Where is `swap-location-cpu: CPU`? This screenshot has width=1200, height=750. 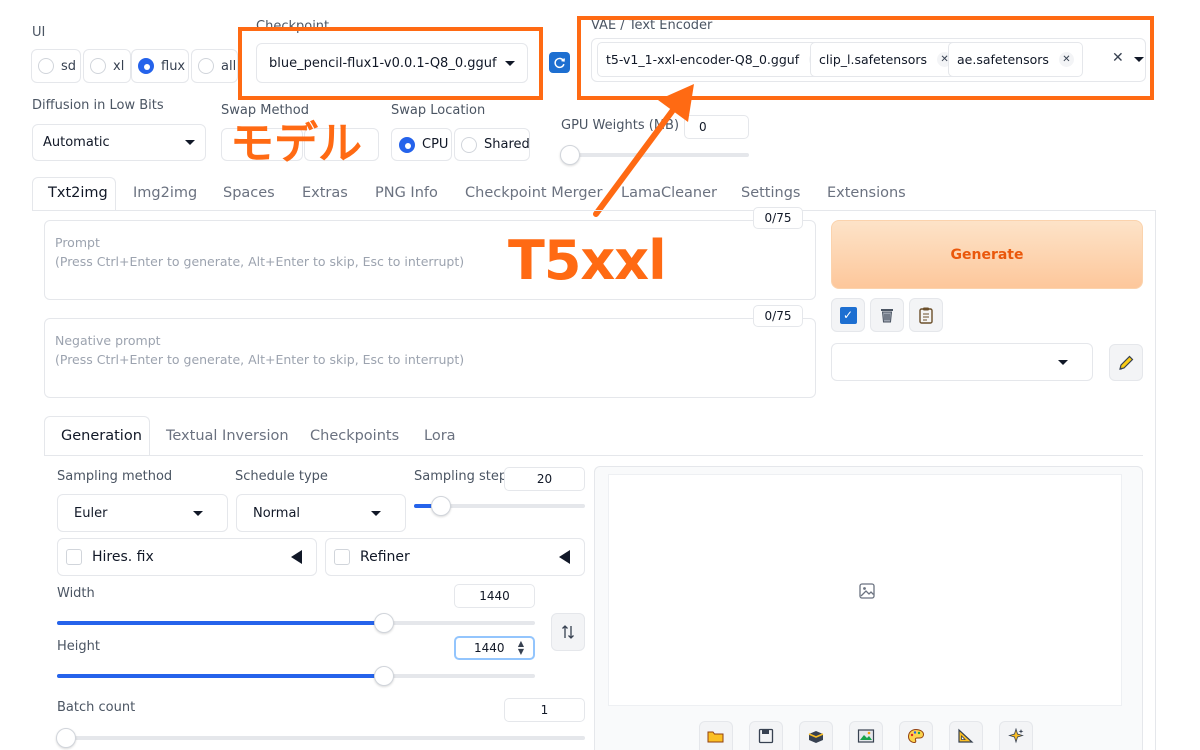
swap-location-cpu: CPU is located at coordinates (421, 144).